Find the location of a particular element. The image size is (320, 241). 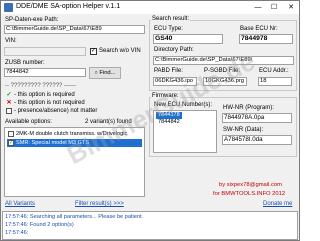

option-check-icon: ✓ is located at coordinates (11, 143).